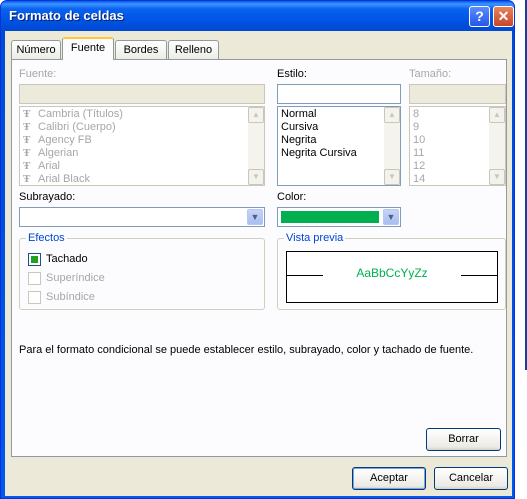 Image resolution: width=527 pixels, height=499 pixels. What do you see at coordinates (75, 278) in the screenshot?
I see `superscript-label: Superíndice` at bounding box center [75, 278].